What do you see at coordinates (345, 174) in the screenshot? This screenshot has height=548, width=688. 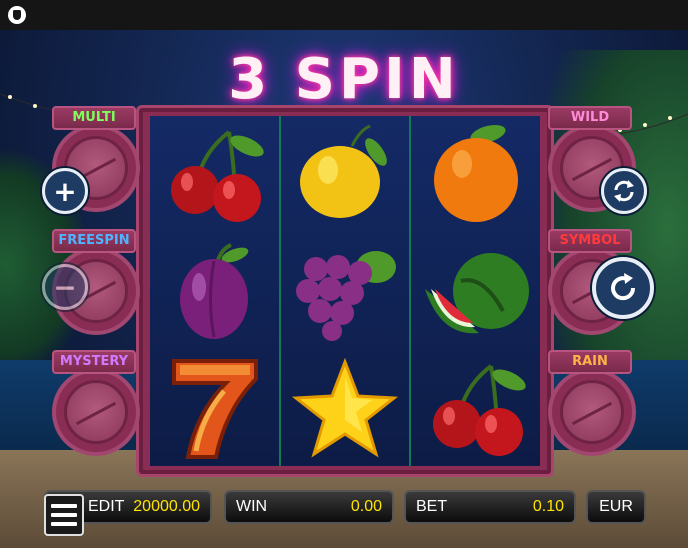 I see `lemon-icon` at bounding box center [345, 174].